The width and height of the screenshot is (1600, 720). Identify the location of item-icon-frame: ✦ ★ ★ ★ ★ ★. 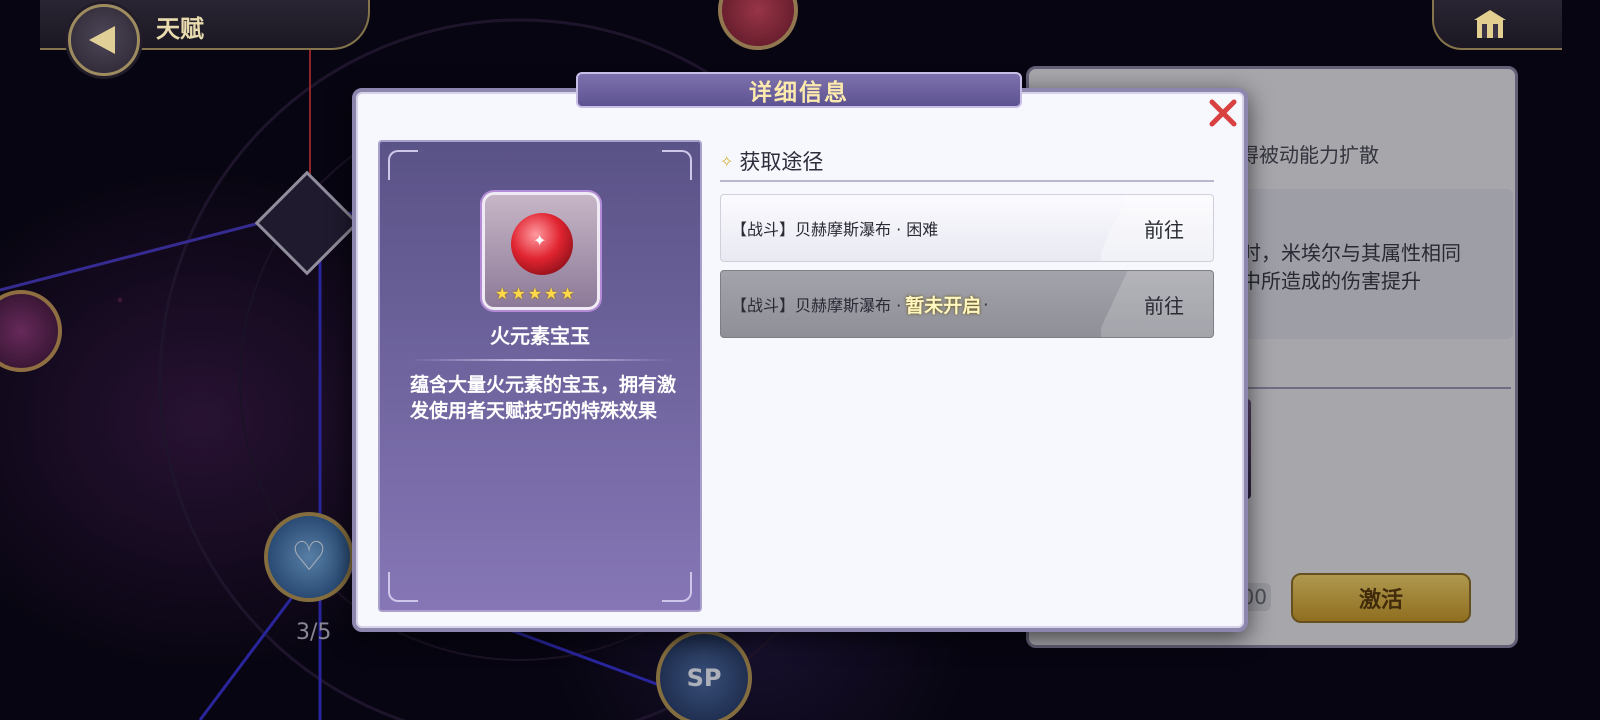
(541, 251).